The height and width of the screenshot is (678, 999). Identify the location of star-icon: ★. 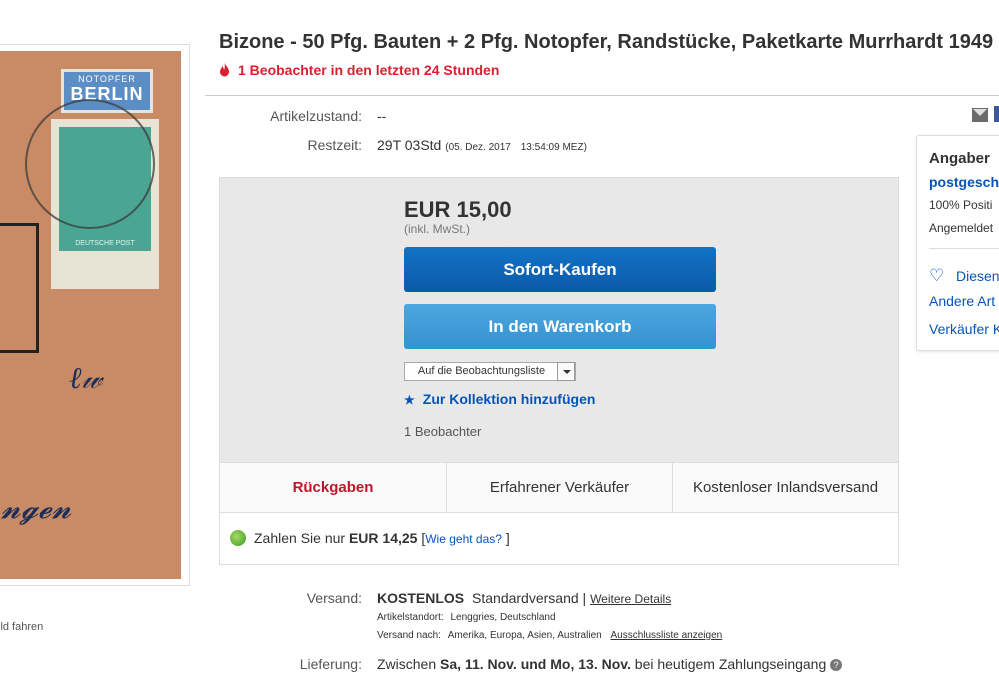
(409, 400).